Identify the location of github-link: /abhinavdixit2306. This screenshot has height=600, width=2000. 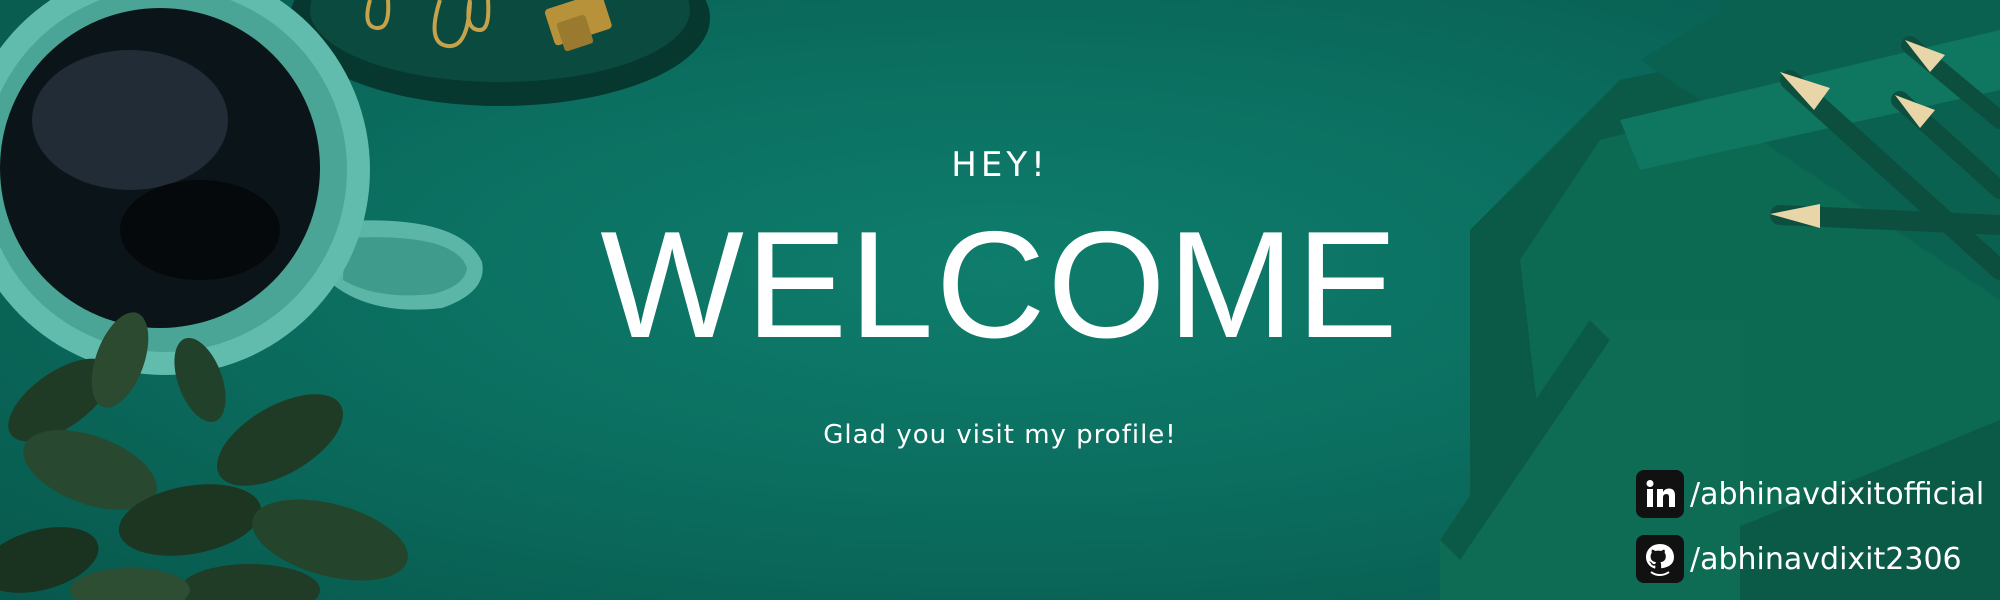
(1799, 559).